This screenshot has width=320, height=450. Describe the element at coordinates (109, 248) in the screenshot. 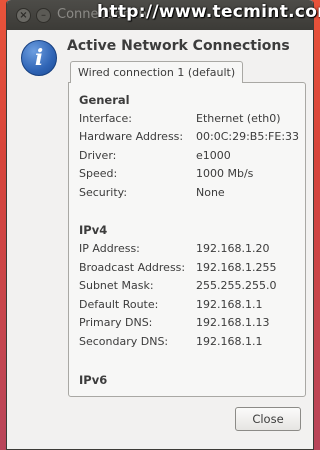

I see `row-label: IP Address:` at that location.